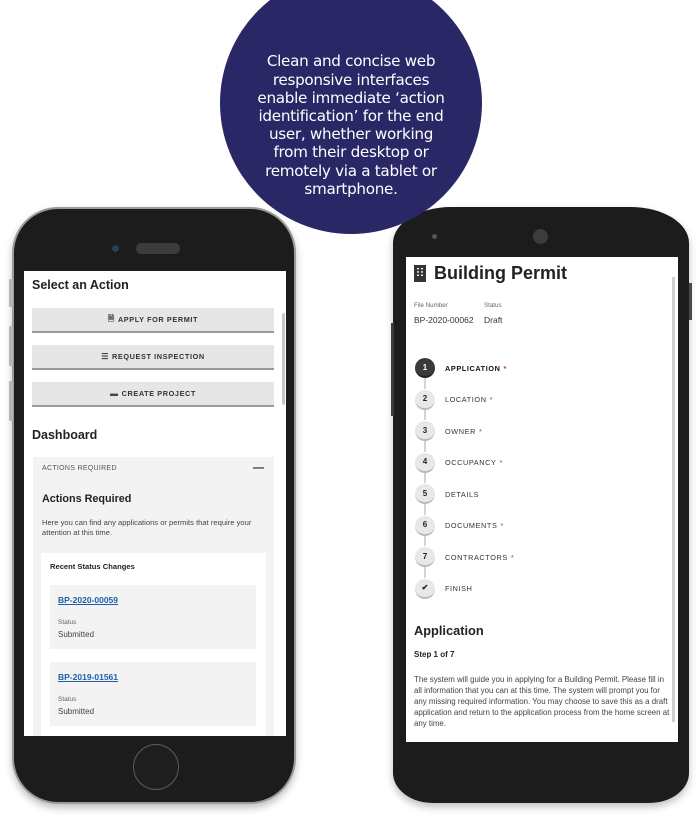 The image size is (700, 816). Describe the element at coordinates (460, 431) in the screenshot. I see `step-label-text: OWNER` at that location.